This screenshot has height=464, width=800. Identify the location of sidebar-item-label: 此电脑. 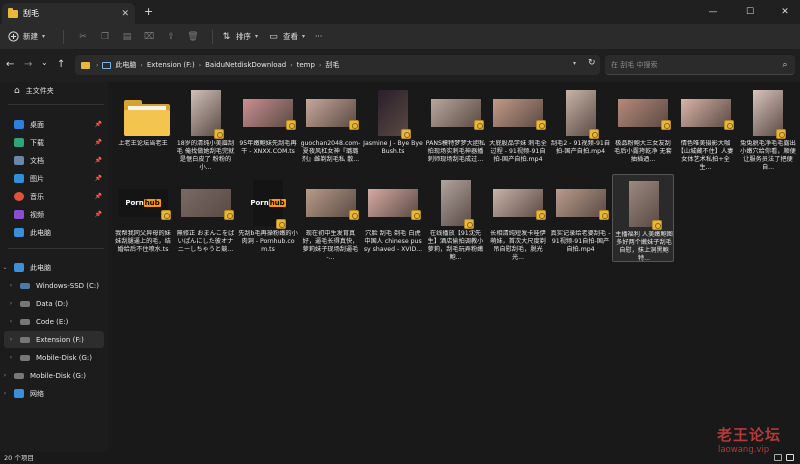
(40, 232).